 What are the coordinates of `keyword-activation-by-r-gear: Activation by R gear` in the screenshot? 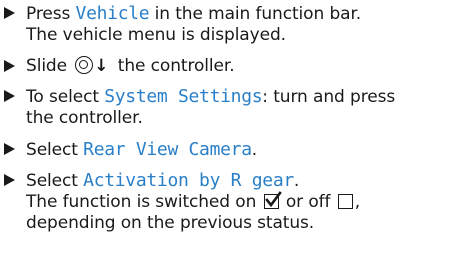 It's located at (188, 180).